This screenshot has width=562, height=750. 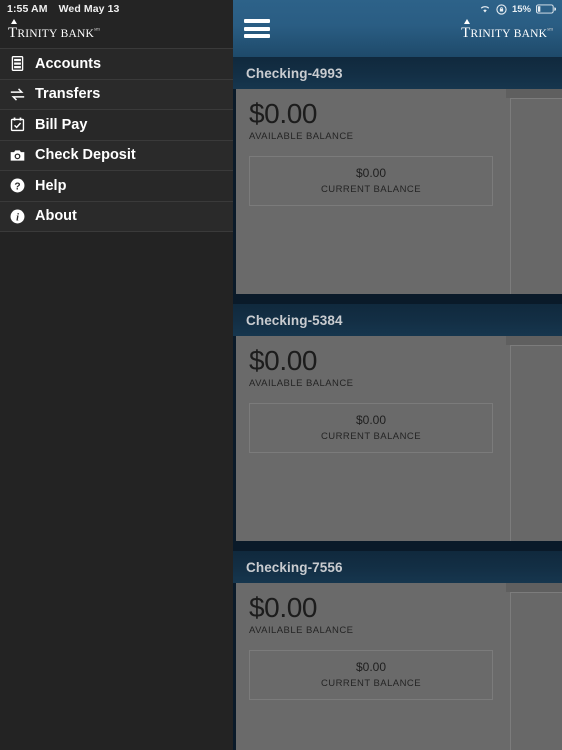 What do you see at coordinates (17, 64) in the screenshot?
I see `file-cabinet-icon` at bounding box center [17, 64].